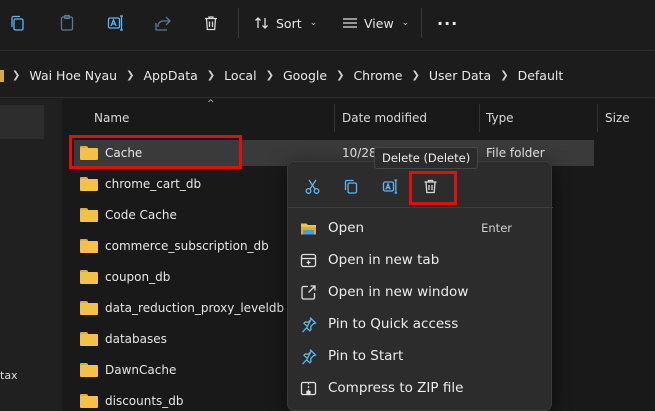 Image resolution: width=655 pixels, height=411 pixels. Describe the element at coordinates (420, 356) in the screenshot. I see `menu-item-pin-start: Pin to Start` at that location.